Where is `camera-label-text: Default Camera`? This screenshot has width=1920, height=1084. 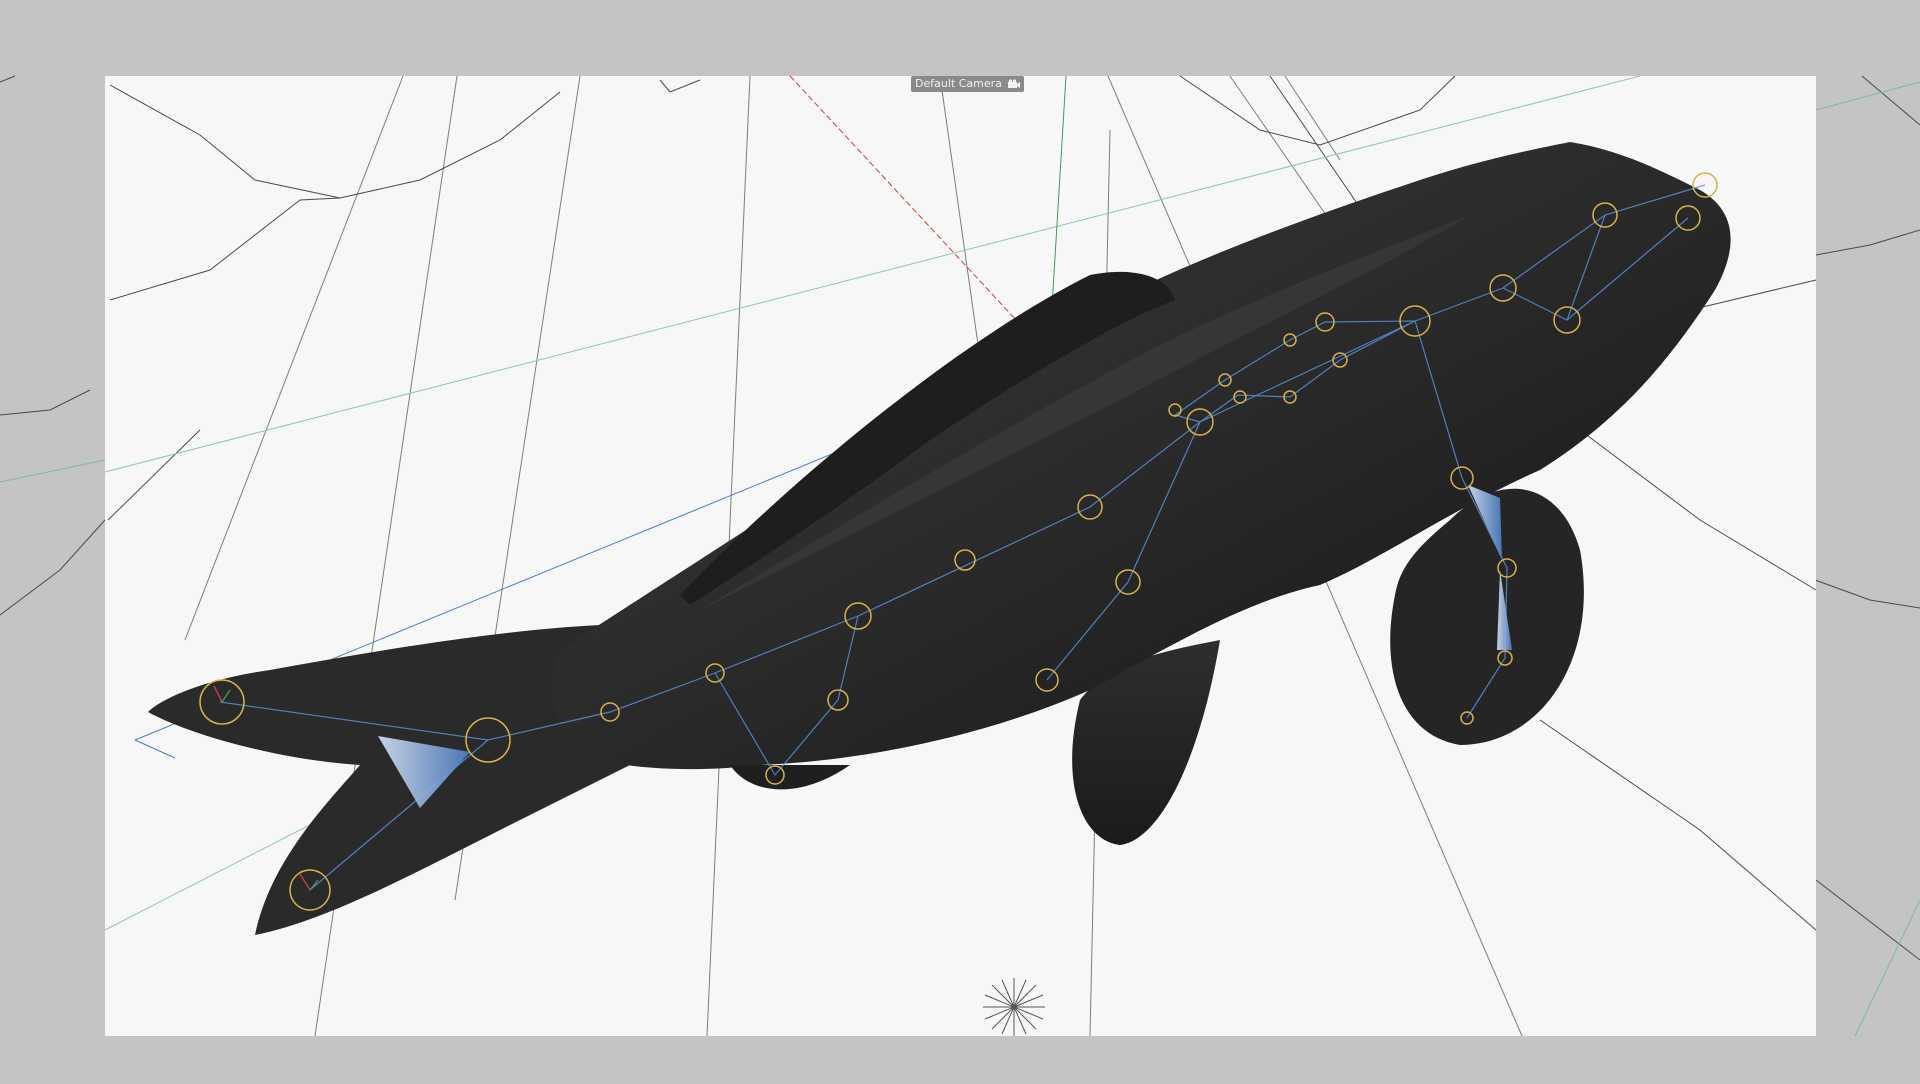
camera-label-text: Default Camera is located at coordinates (958, 83).